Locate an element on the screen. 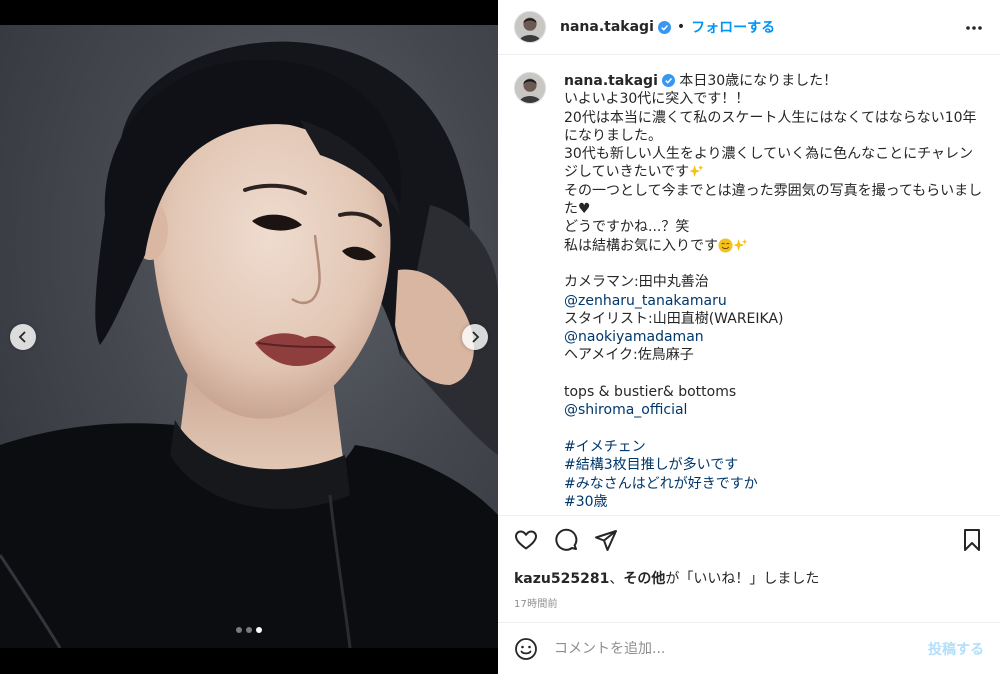  mention-link: @zenharu_tanakamaru is located at coordinates (774, 301).